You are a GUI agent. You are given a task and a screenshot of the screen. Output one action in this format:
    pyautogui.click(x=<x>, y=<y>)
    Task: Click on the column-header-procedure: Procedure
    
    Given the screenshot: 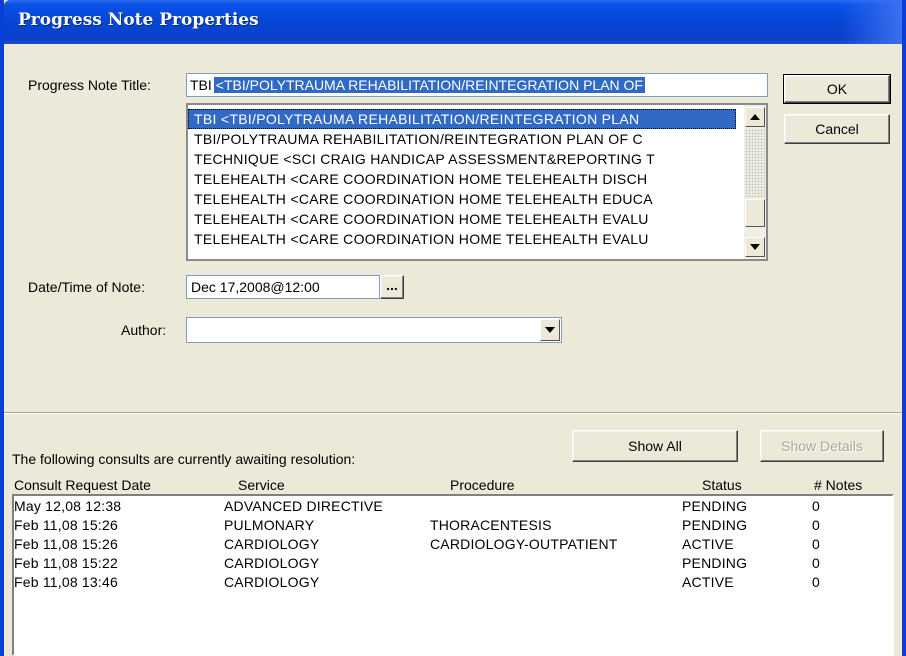 What is the action you would take?
    pyautogui.click(x=482, y=485)
    